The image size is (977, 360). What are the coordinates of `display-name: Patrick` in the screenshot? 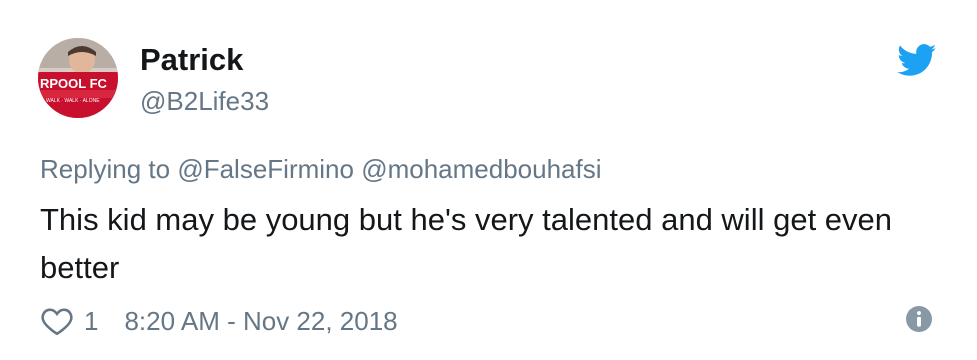 It's located at (191, 60).